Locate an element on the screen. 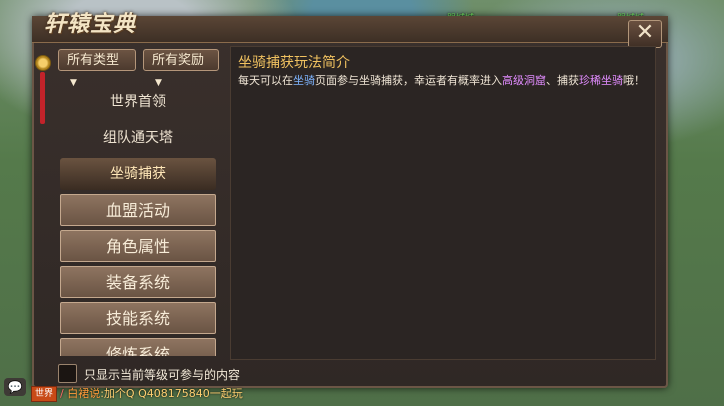  text-segment: 页面参与坐骑捕获，幸运者有概率进入 is located at coordinates (408, 80).